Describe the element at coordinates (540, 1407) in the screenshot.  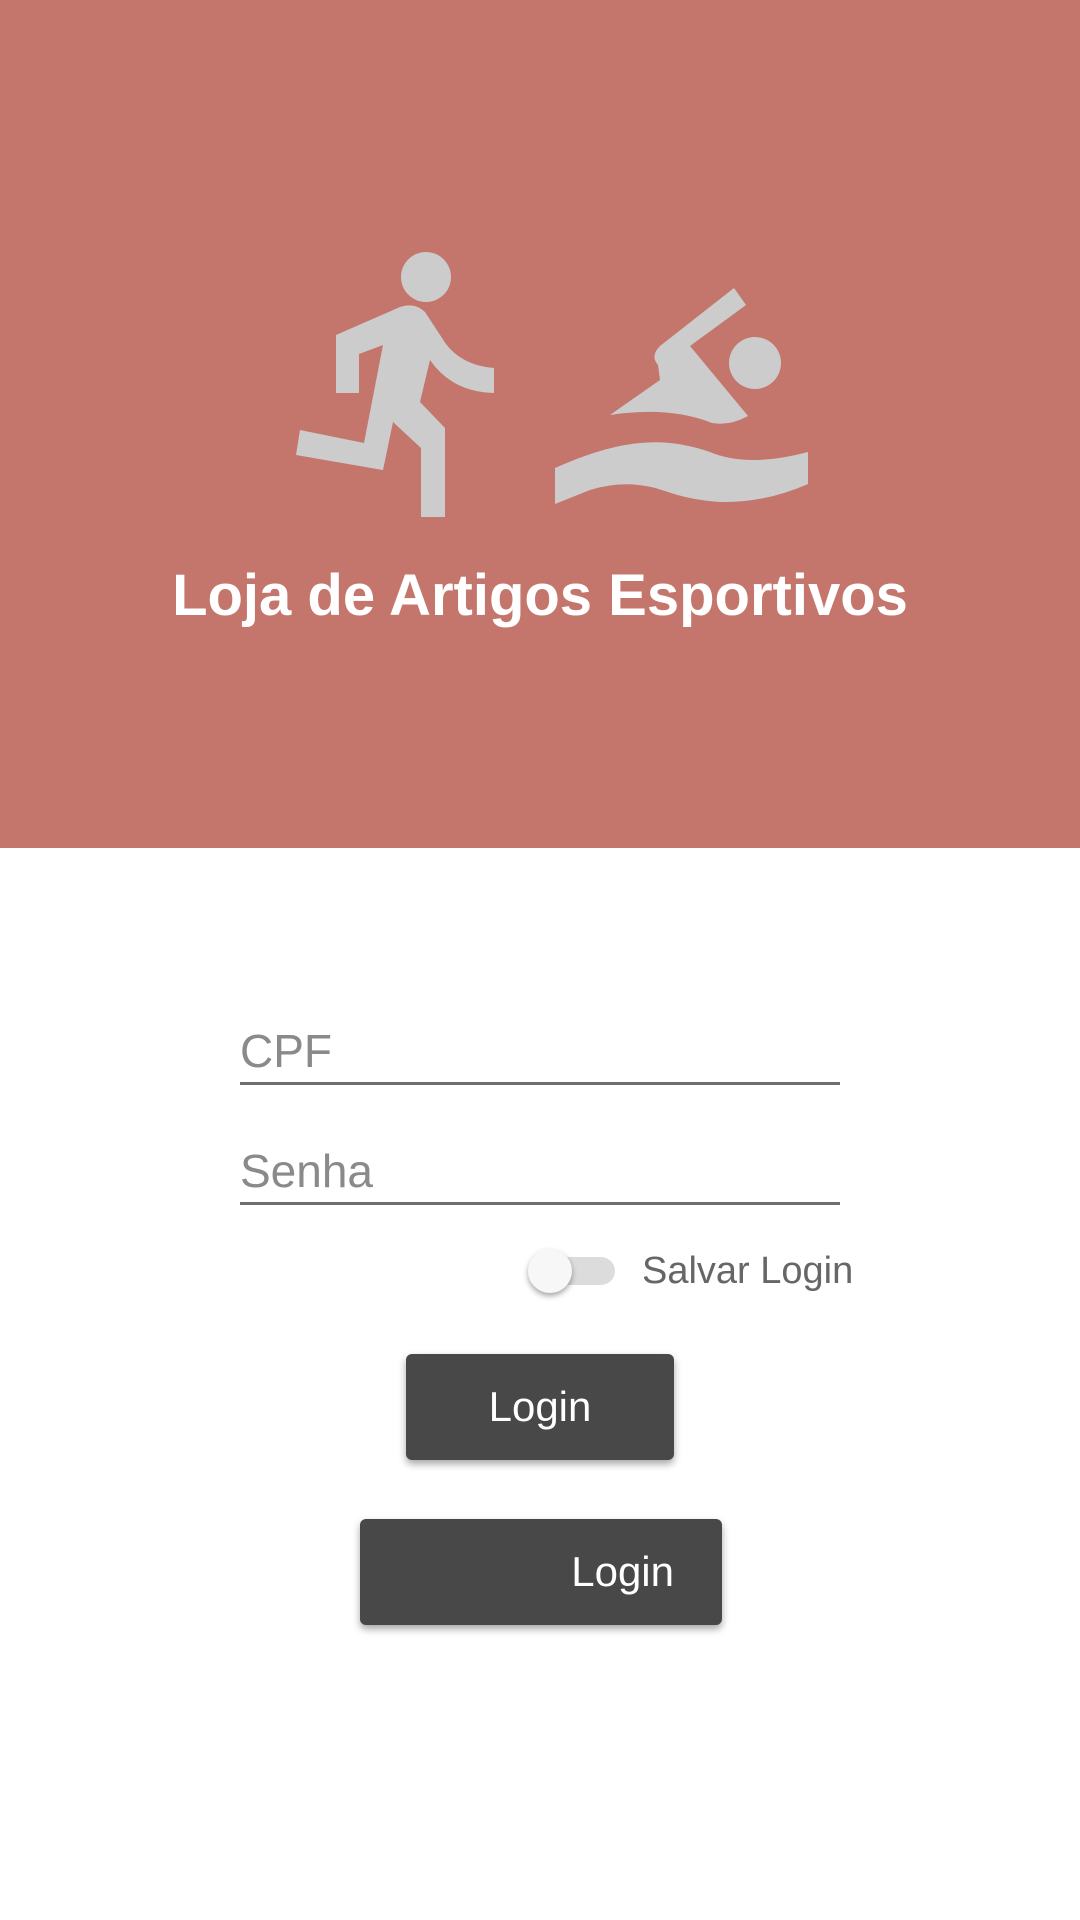
I see `login-button: Login` at that location.